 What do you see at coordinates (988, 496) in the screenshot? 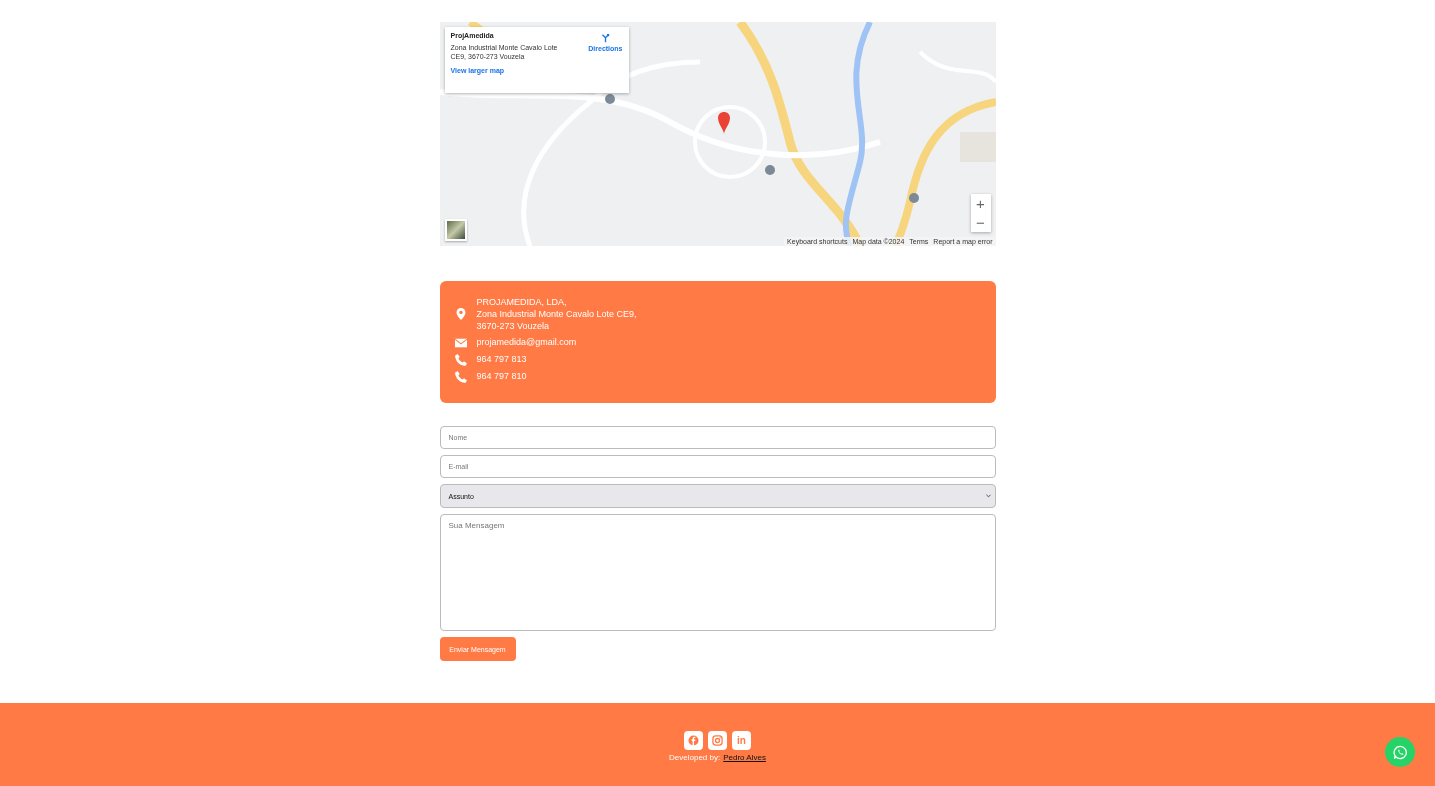
I see `chevron-down-icon` at bounding box center [988, 496].